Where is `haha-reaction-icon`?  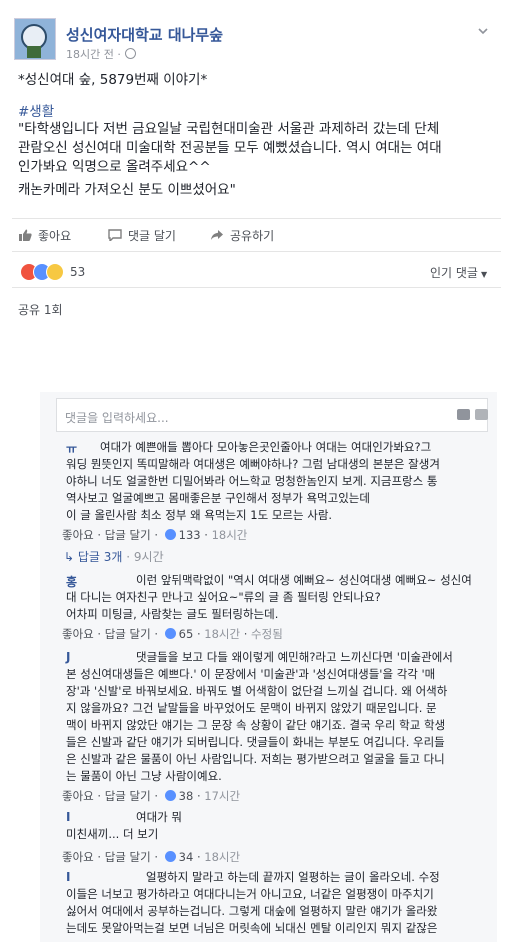 haha-reaction-icon is located at coordinates (55, 272).